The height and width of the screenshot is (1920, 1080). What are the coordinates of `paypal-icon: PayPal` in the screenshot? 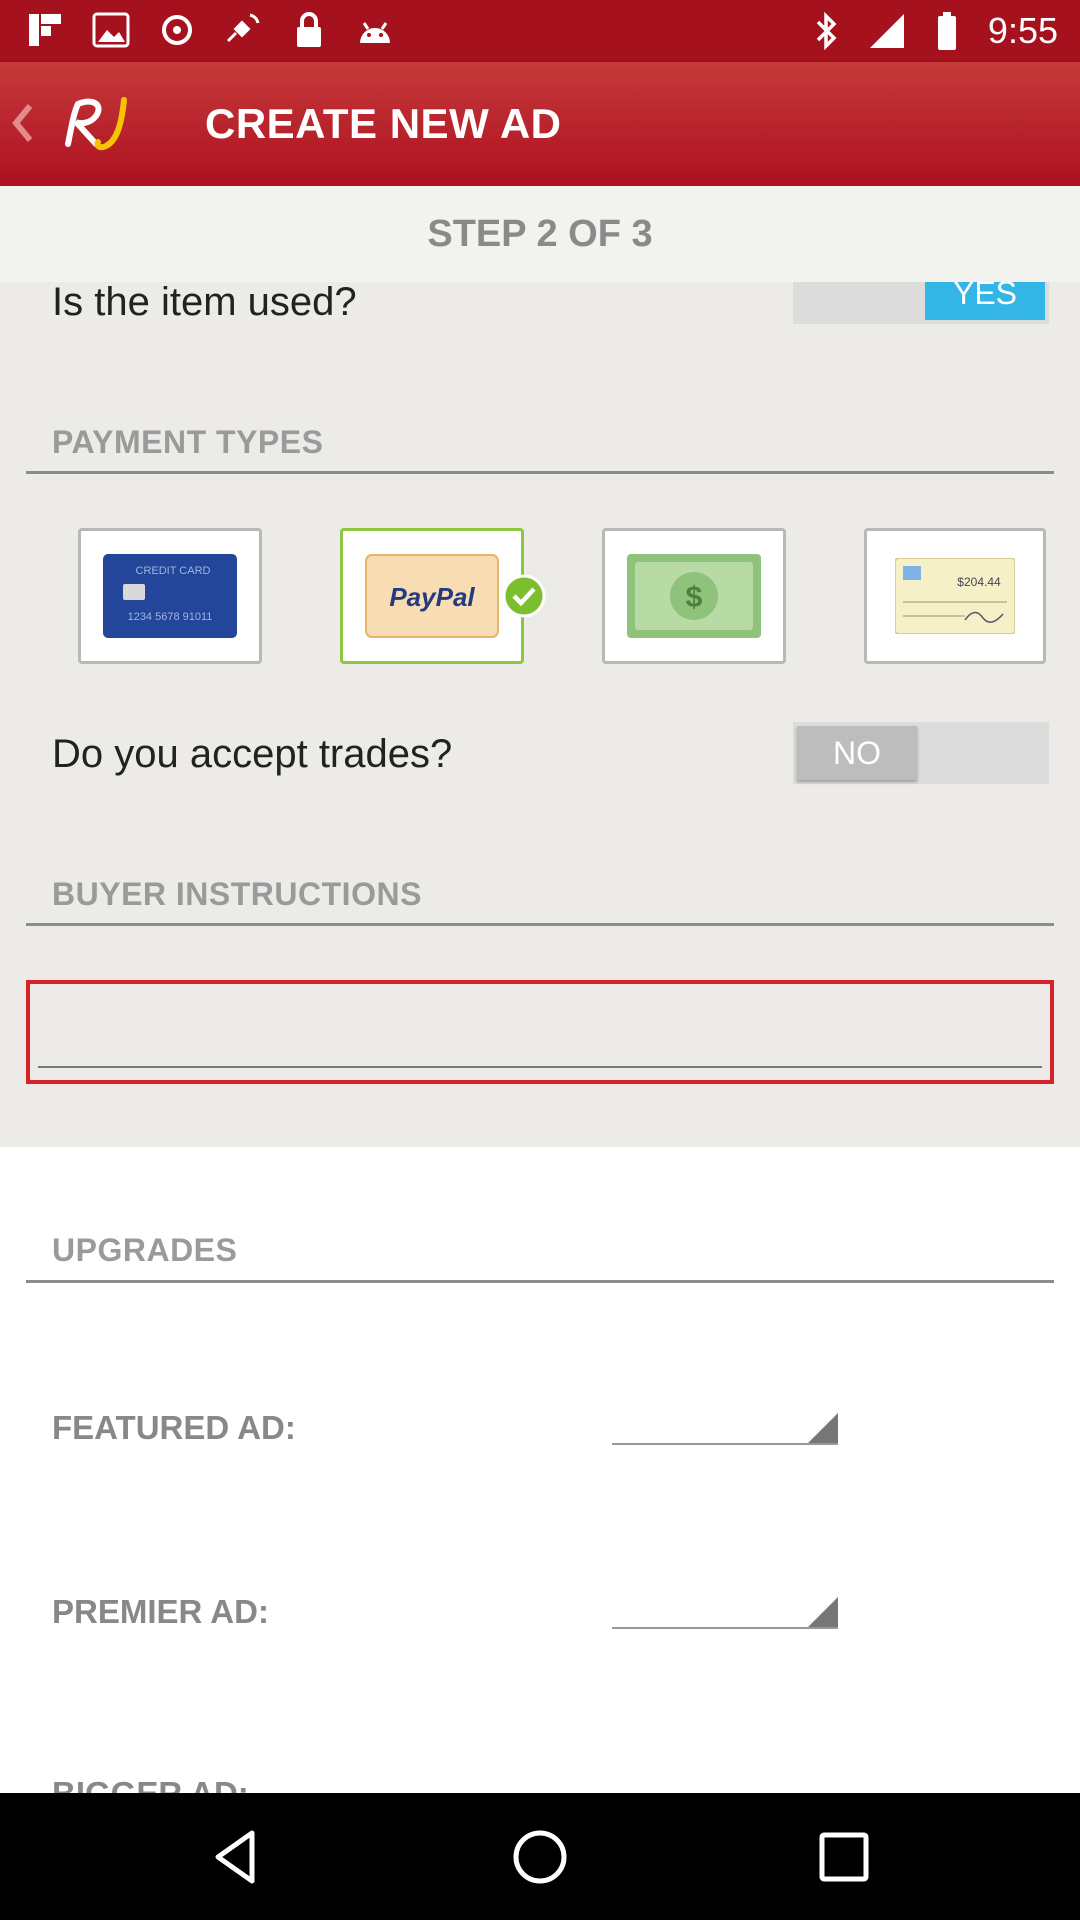 It's located at (432, 596).